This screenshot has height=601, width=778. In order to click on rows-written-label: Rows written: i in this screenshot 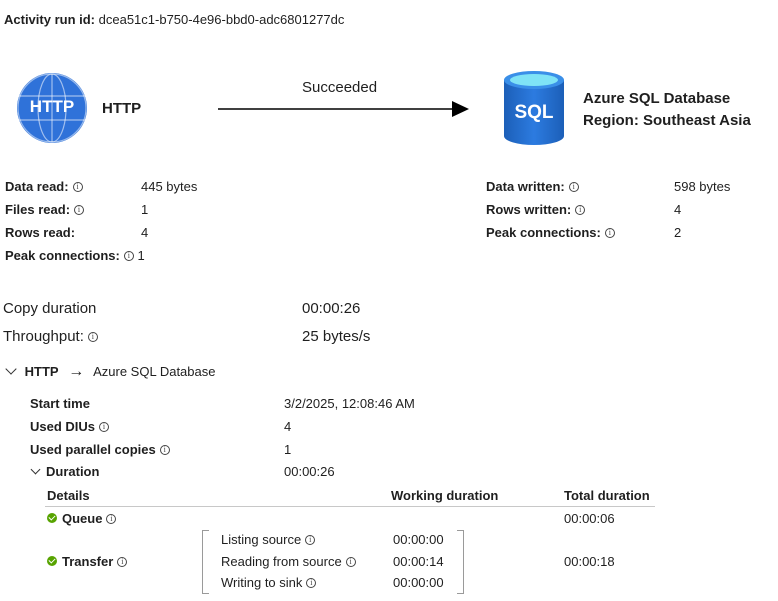, I will do `click(536, 209)`.